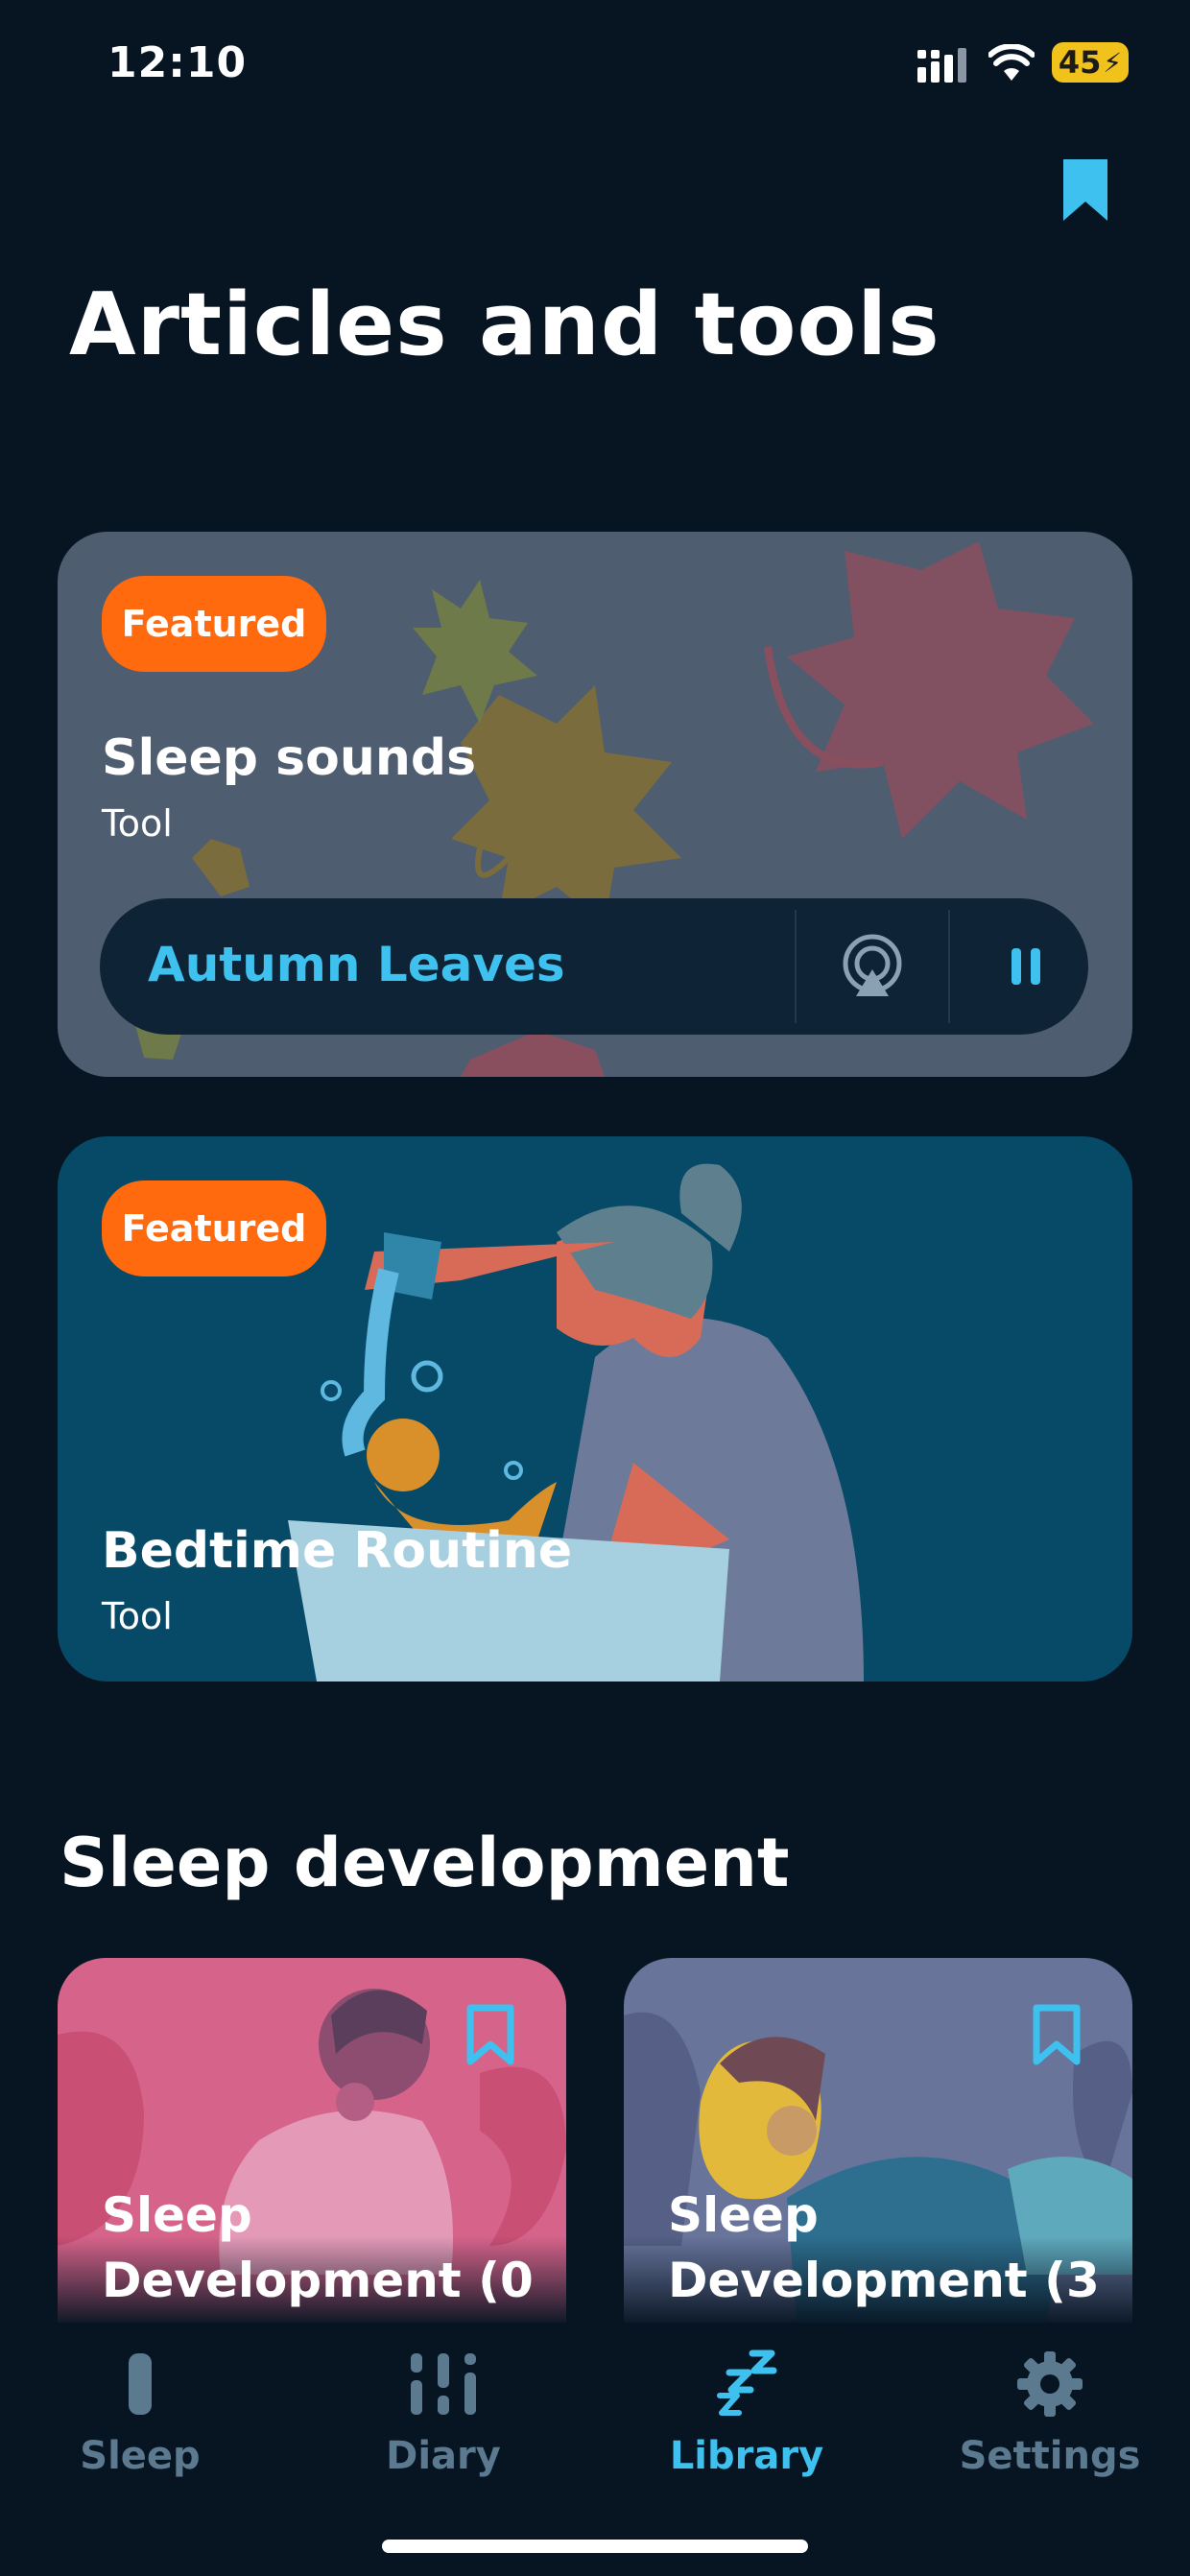 The image size is (1190, 2576). What do you see at coordinates (1050, 2384) in the screenshot?
I see `gear-icon` at bounding box center [1050, 2384].